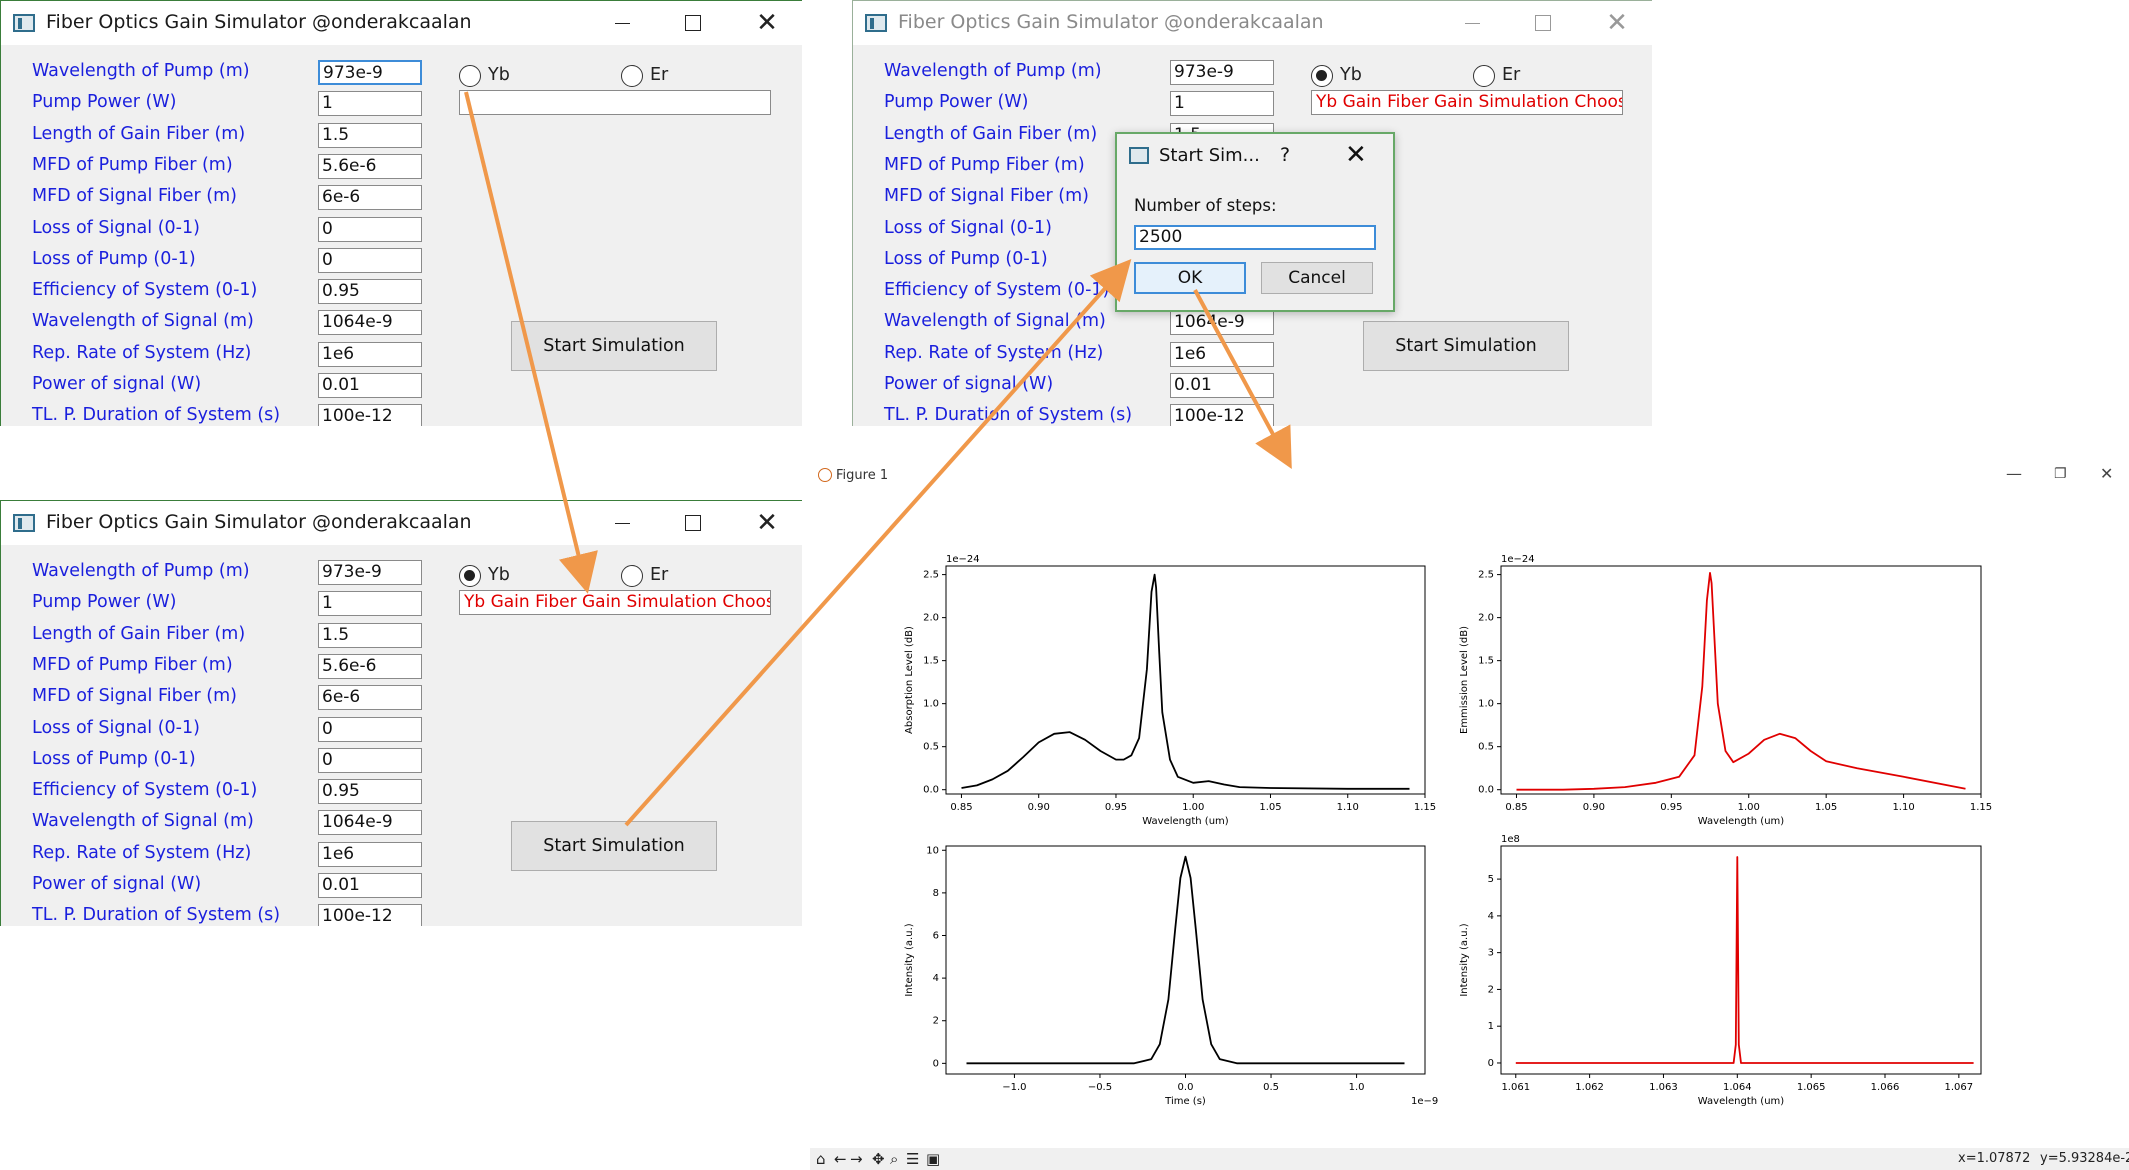  What do you see at coordinates (1116, 807) in the screenshot?
I see `x-tick-label: 0.95` at bounding box center [1116, 807].